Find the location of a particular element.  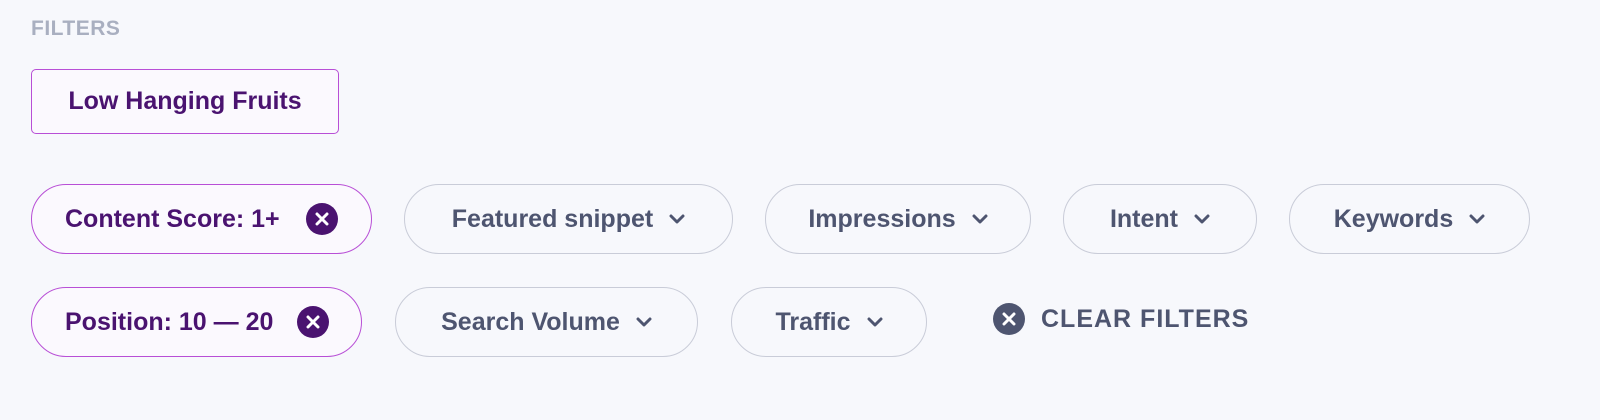

intent-filter-dropdown: Intent is located at coordinates (1160, 219).